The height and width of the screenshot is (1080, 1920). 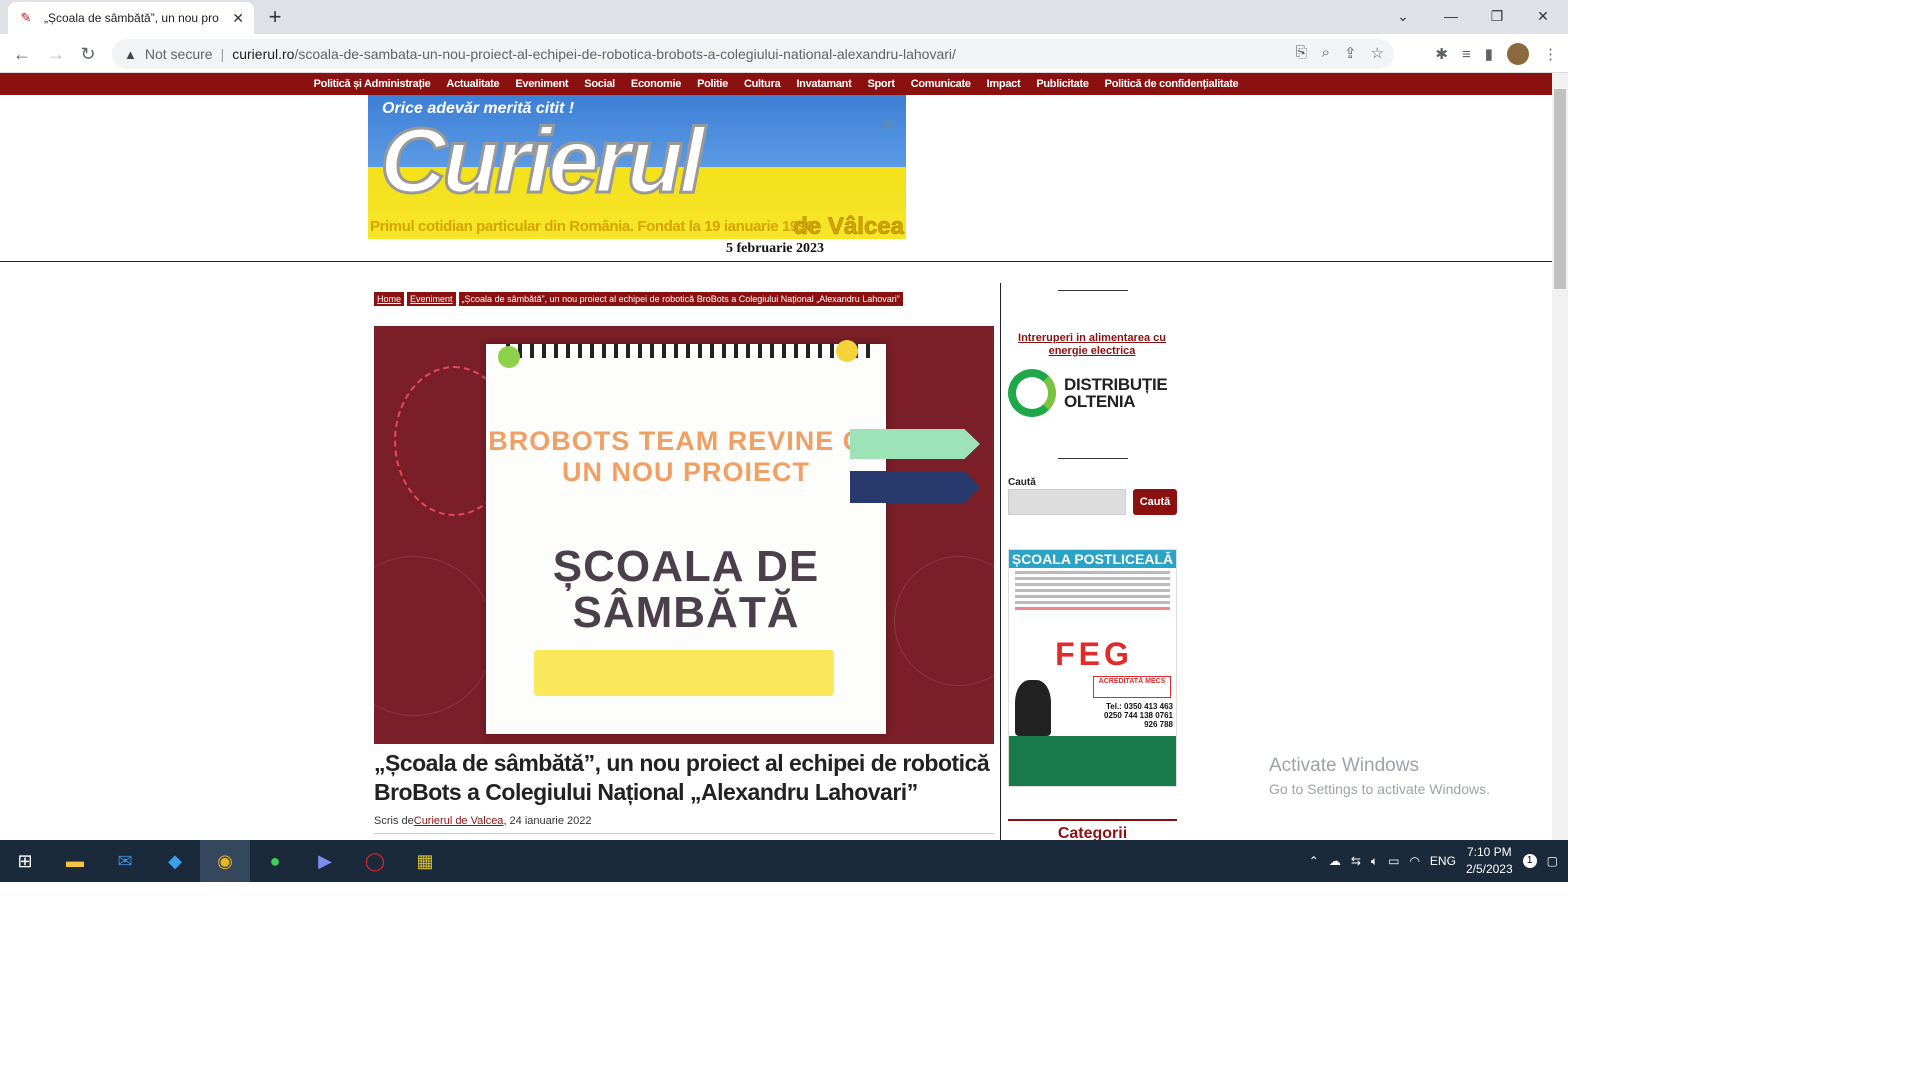 I want to click on browser-tab: ✎ „Școala de sâmbătă”, un nou pro ✕, so click(x=131, y=18).